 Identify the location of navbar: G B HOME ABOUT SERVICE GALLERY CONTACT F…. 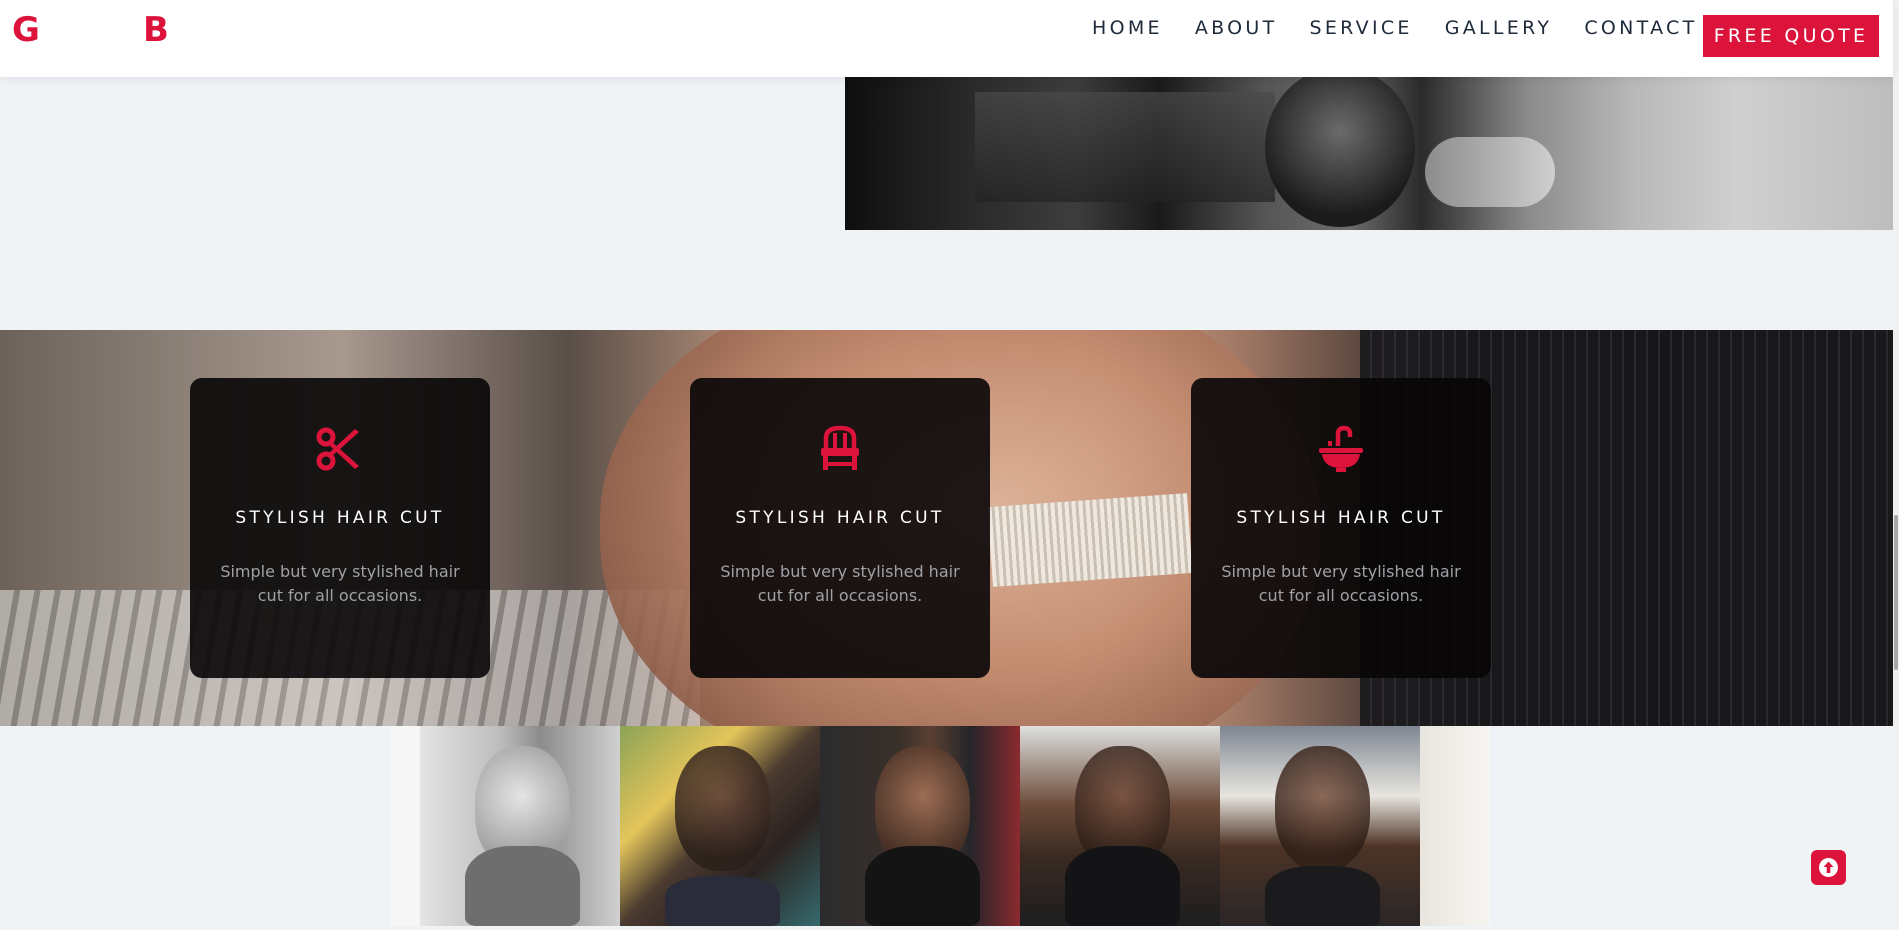
(946, 38).